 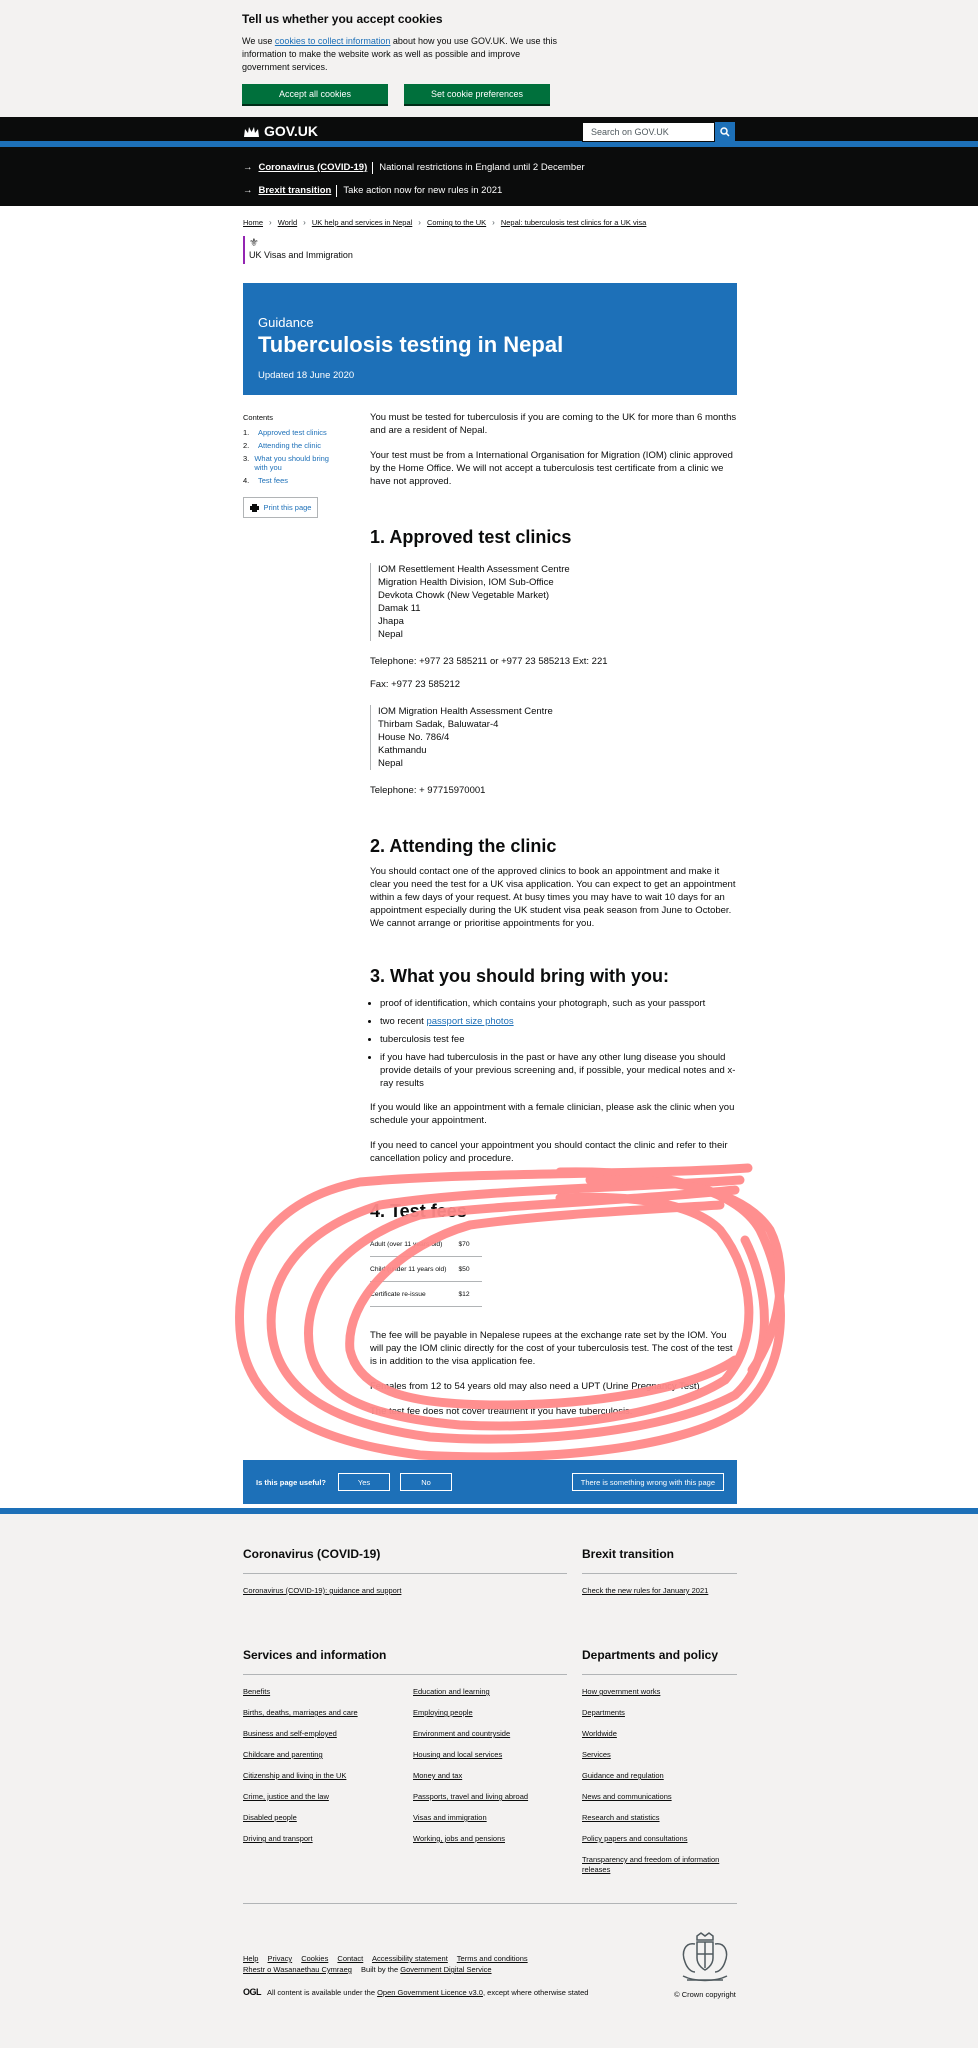 I want to click on covid-notice-link: Coronavirus (COVID-19), so click(x=313, y=167).